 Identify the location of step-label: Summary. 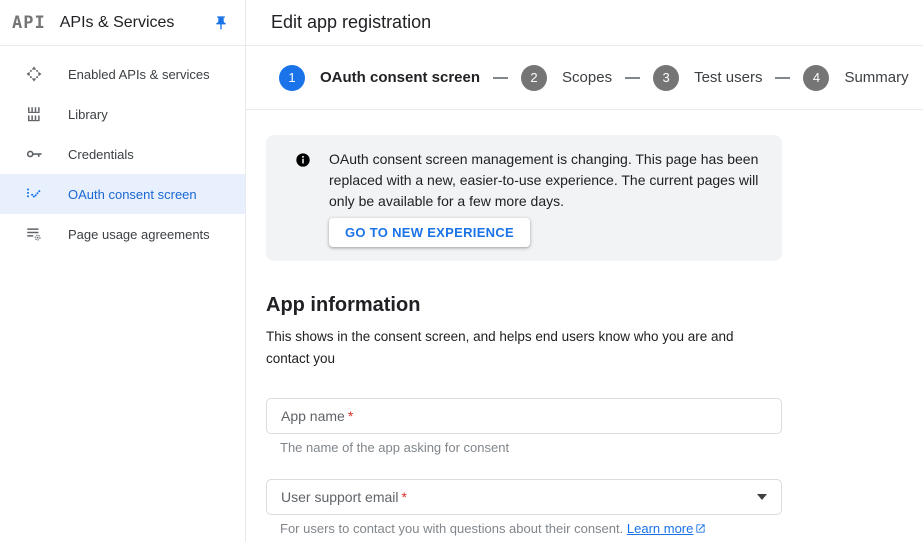
(876, 77).